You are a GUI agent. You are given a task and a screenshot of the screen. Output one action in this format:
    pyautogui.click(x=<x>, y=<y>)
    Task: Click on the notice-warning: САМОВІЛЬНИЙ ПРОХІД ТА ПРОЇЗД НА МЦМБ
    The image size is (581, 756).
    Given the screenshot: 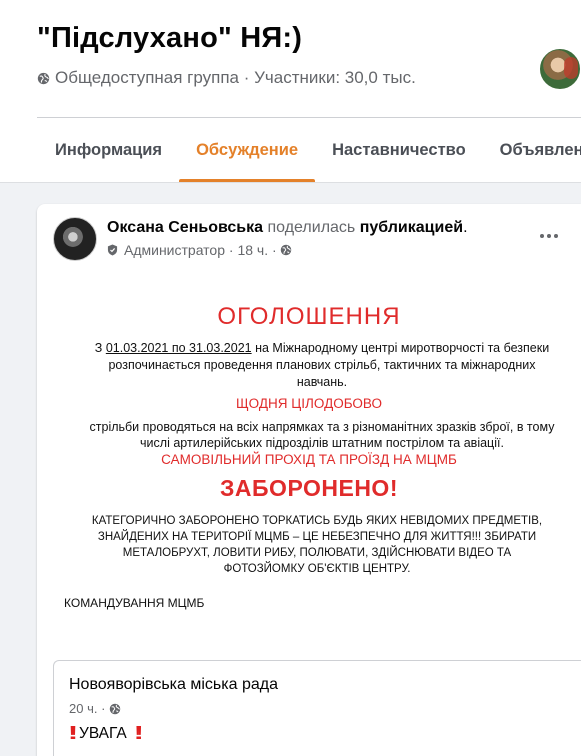 What is the action you would take?
    pyautogui.click(x=309, y=459)
    